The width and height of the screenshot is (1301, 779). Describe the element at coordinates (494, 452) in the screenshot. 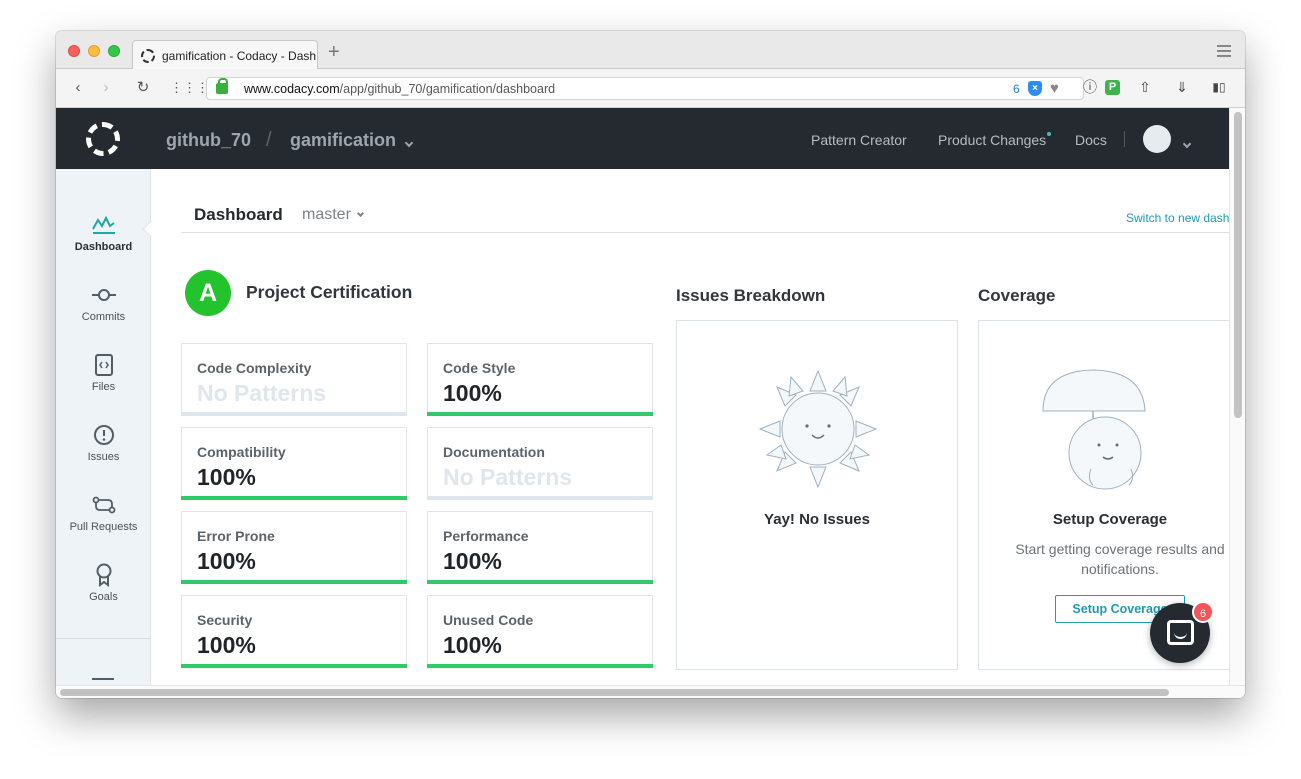

I see `metric-label: Documentation` at that location.